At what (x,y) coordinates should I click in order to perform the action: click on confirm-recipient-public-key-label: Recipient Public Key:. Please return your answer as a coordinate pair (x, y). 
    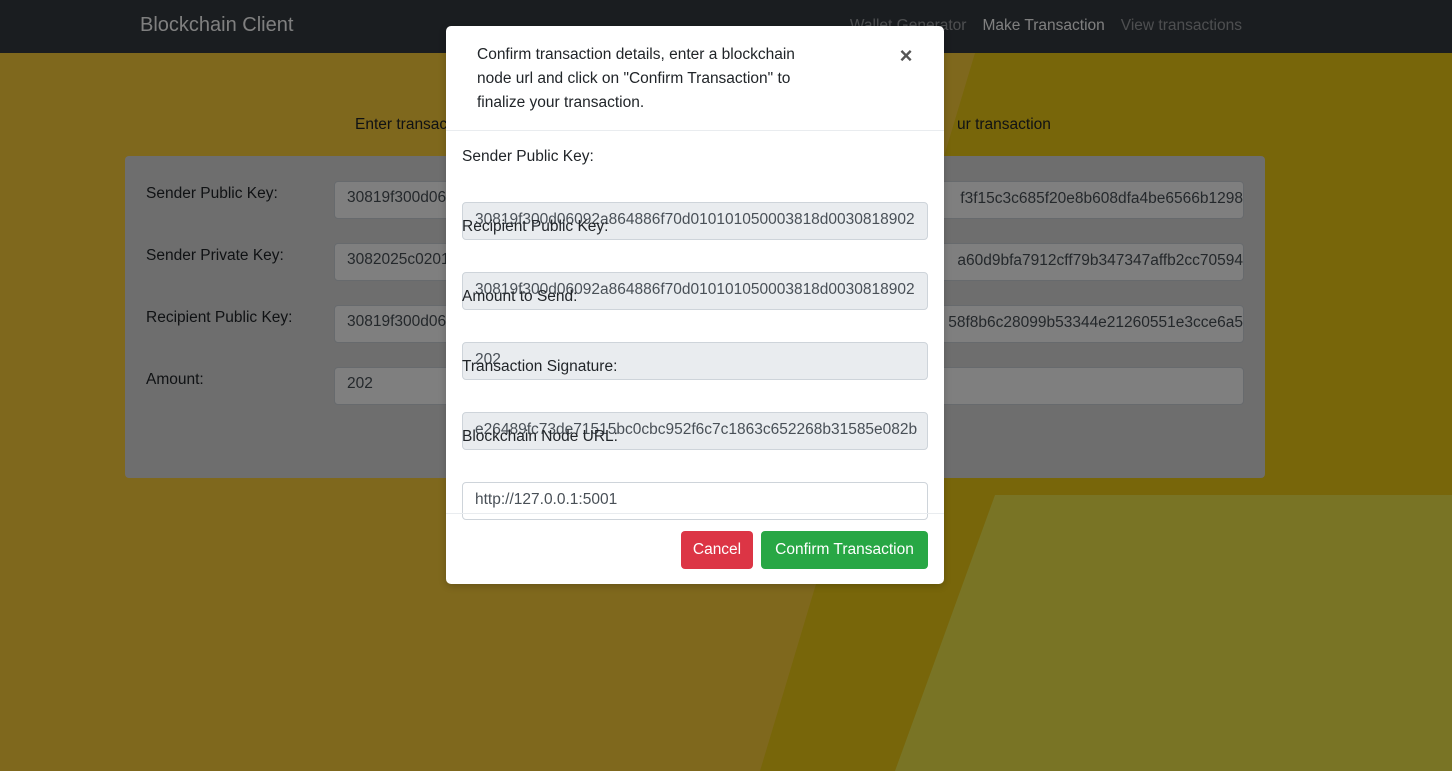
    Looking at the image, I should click on (535, 226).